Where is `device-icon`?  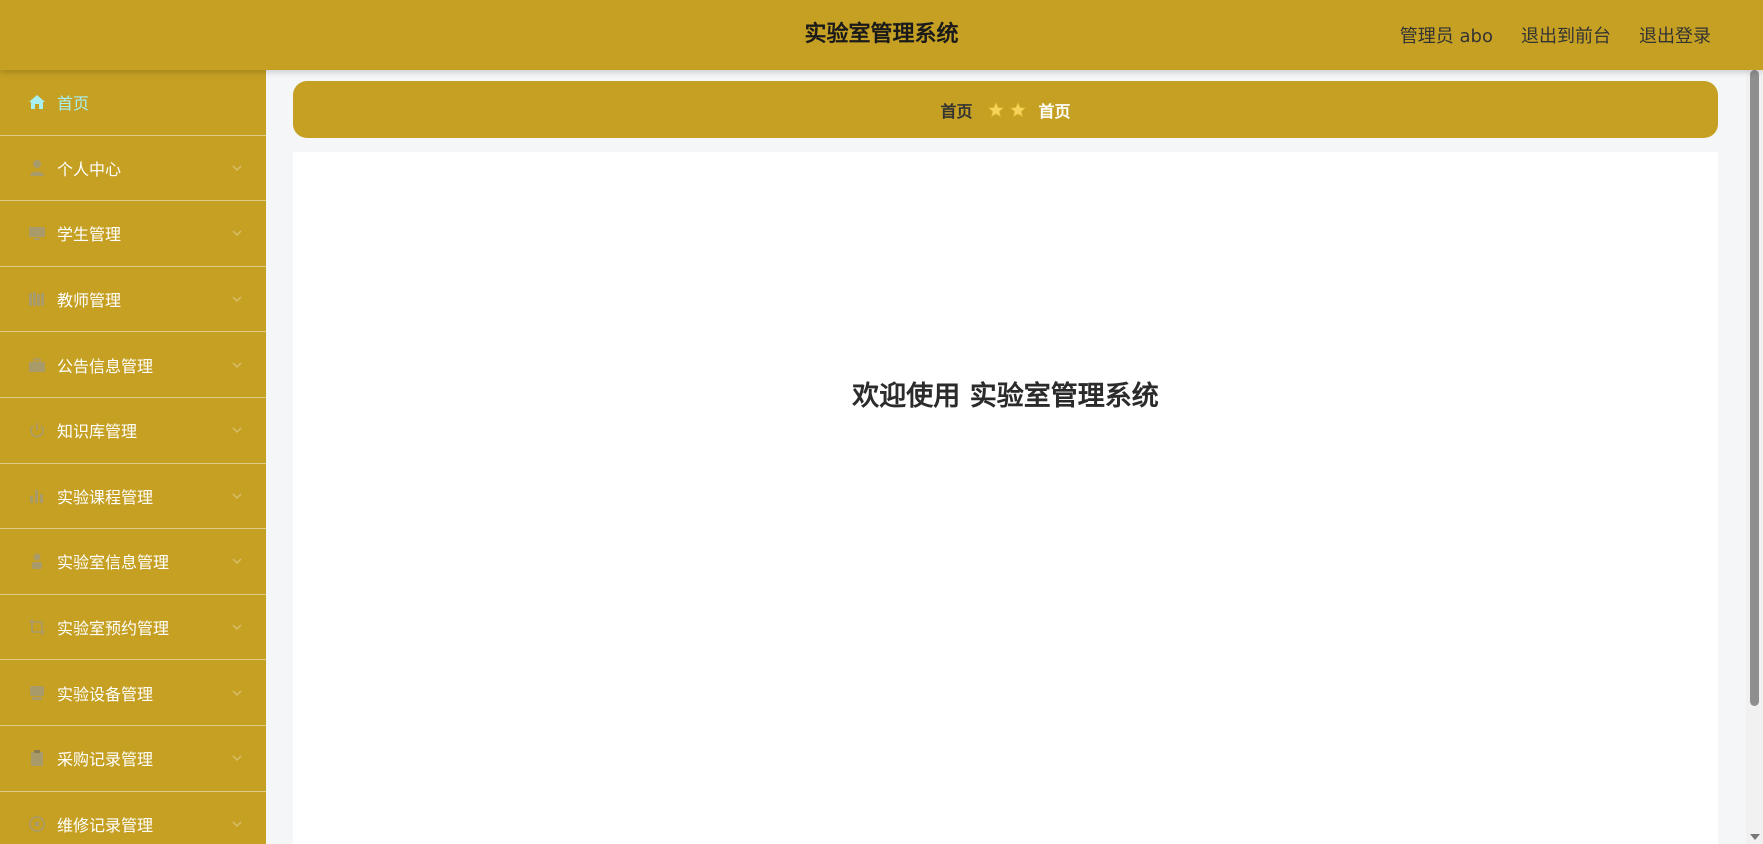 device-icon is located at coordinates (37, 693).